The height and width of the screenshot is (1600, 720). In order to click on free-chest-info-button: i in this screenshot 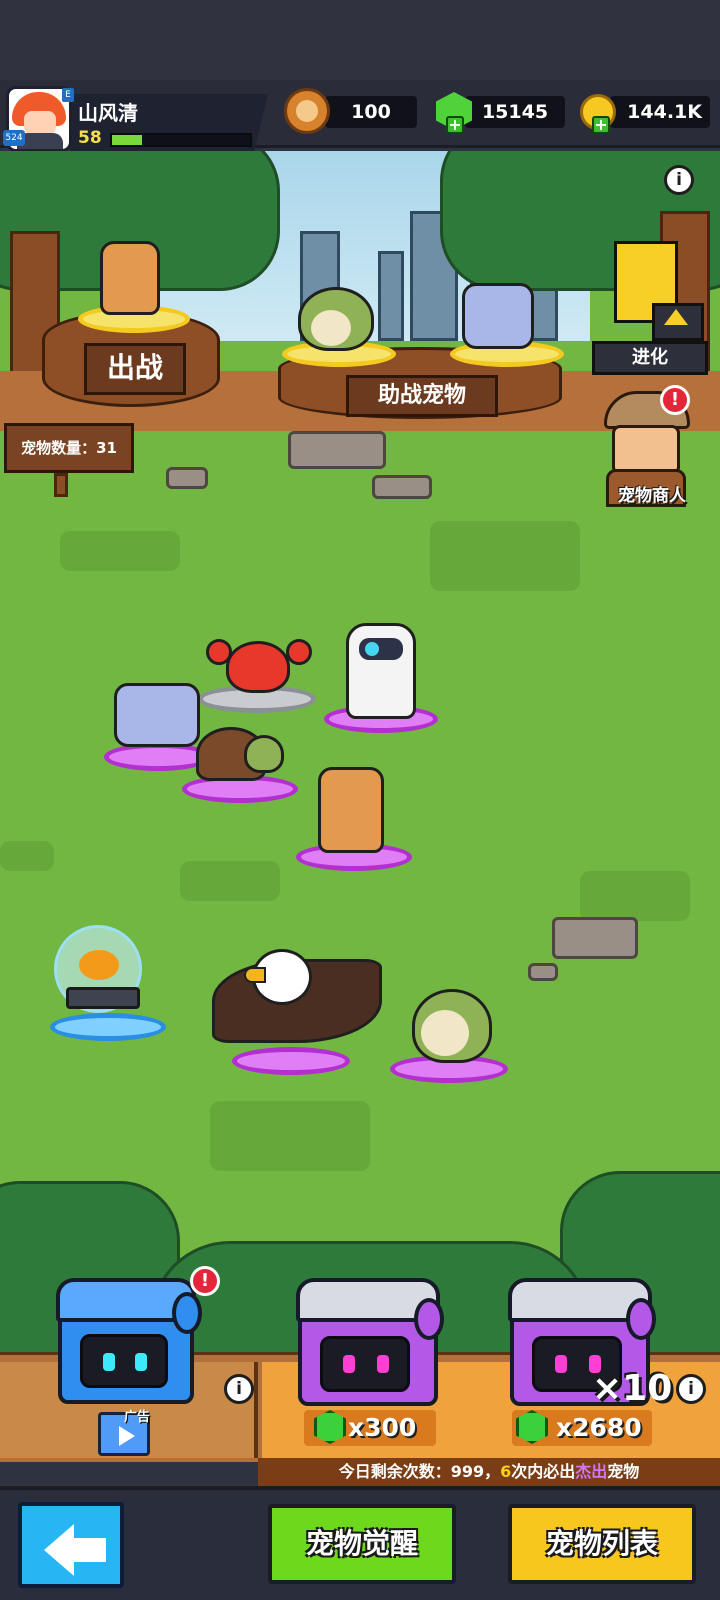, I will do `click(239, 1389)`.